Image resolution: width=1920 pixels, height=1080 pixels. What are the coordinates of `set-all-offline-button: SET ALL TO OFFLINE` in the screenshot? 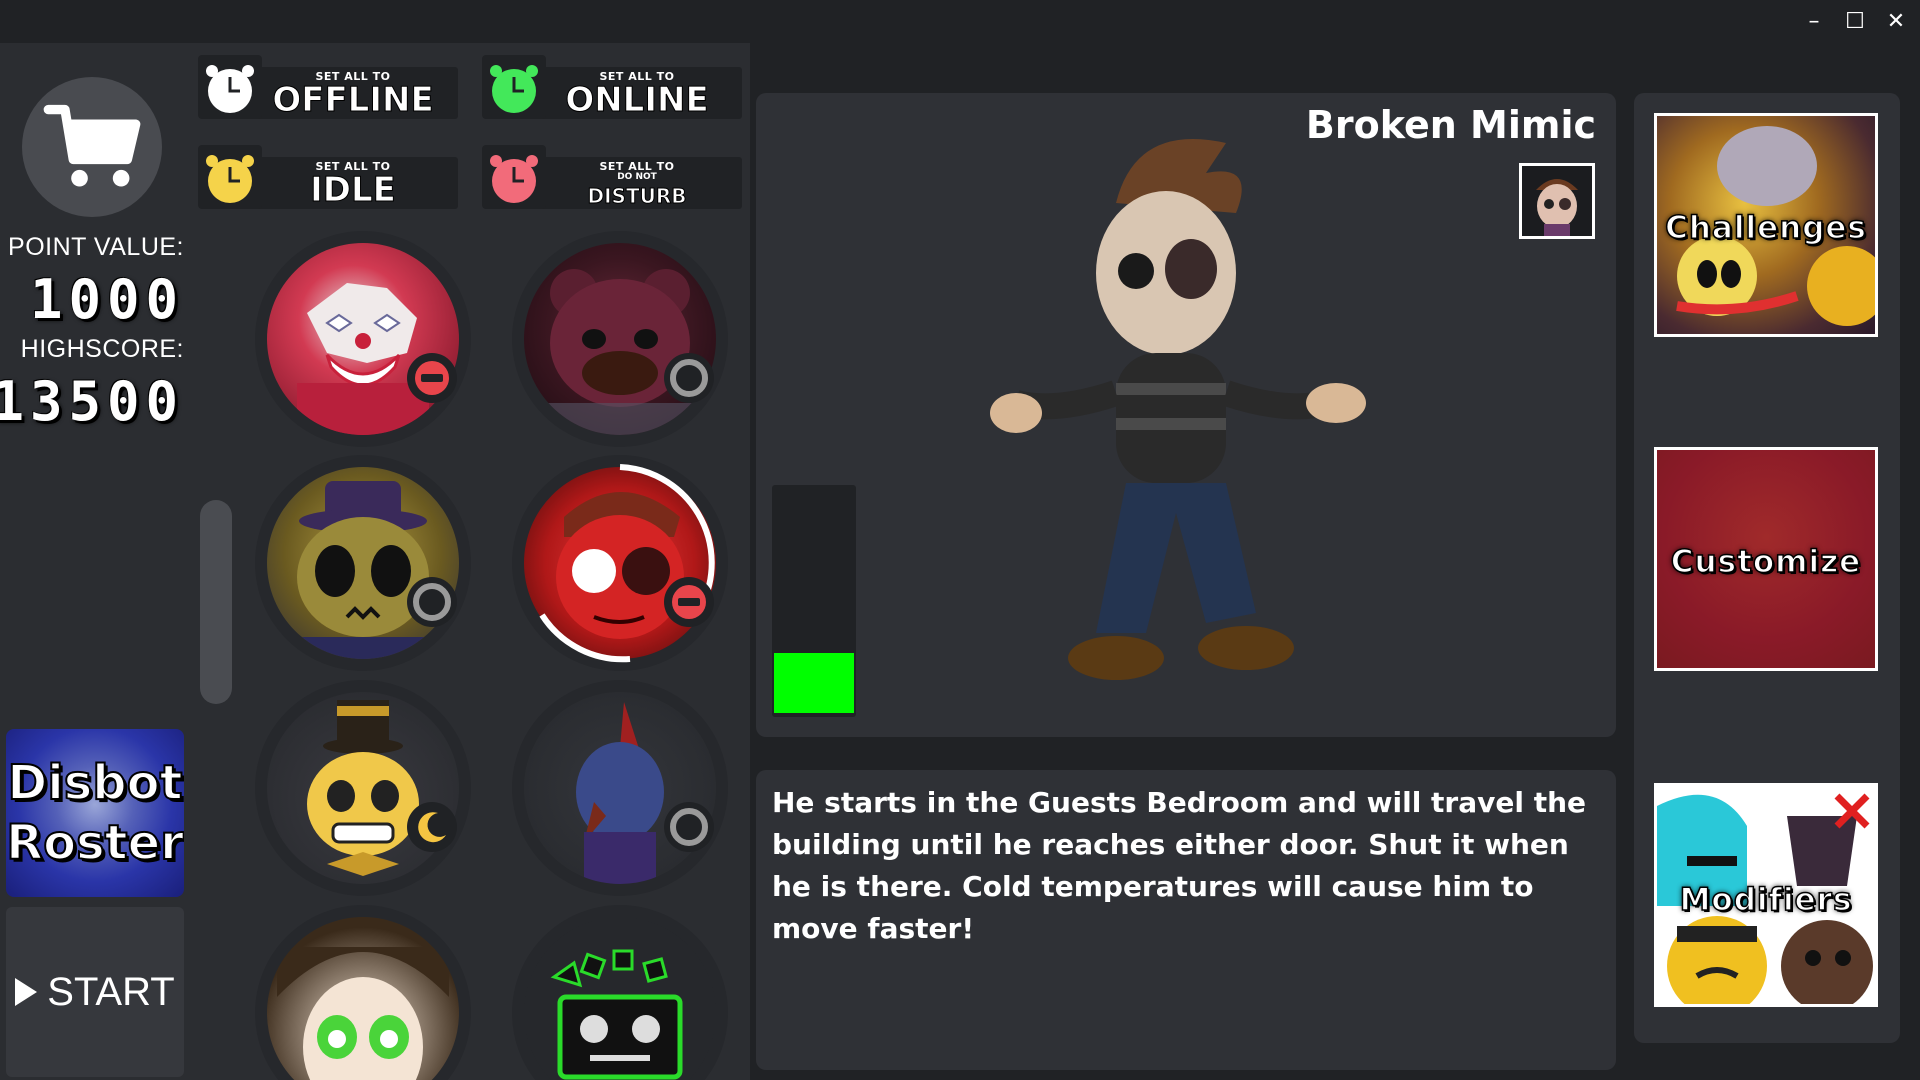 It's located at (328, 90).